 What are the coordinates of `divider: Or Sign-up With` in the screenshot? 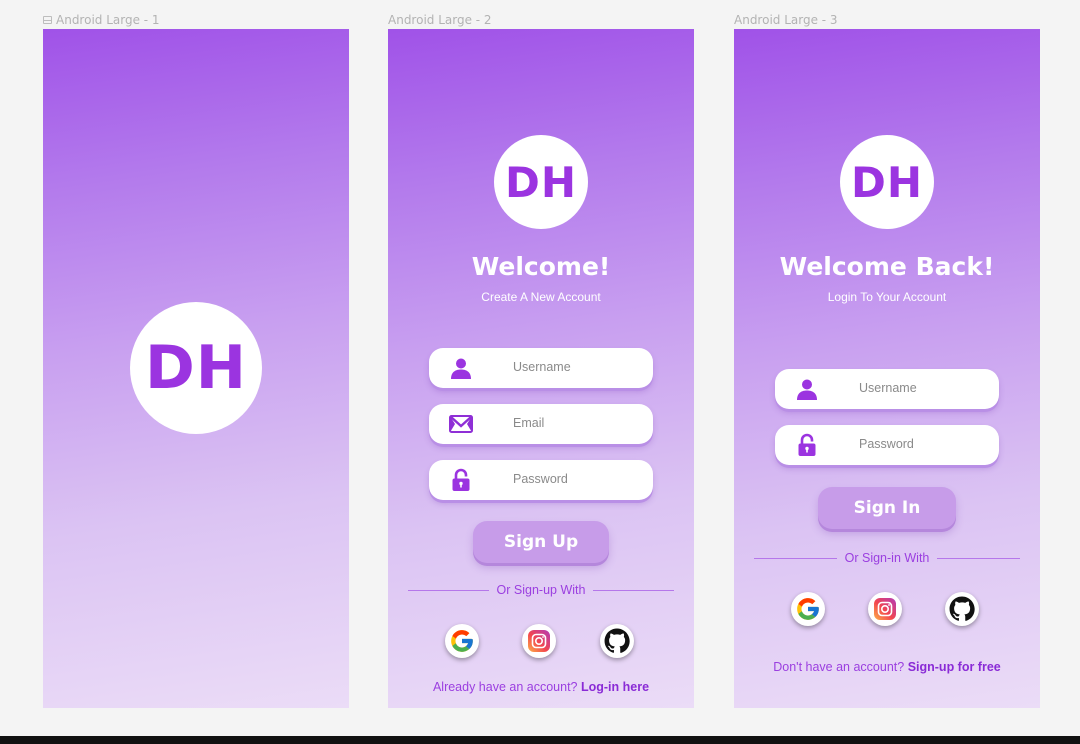 It's located at (541, 590).